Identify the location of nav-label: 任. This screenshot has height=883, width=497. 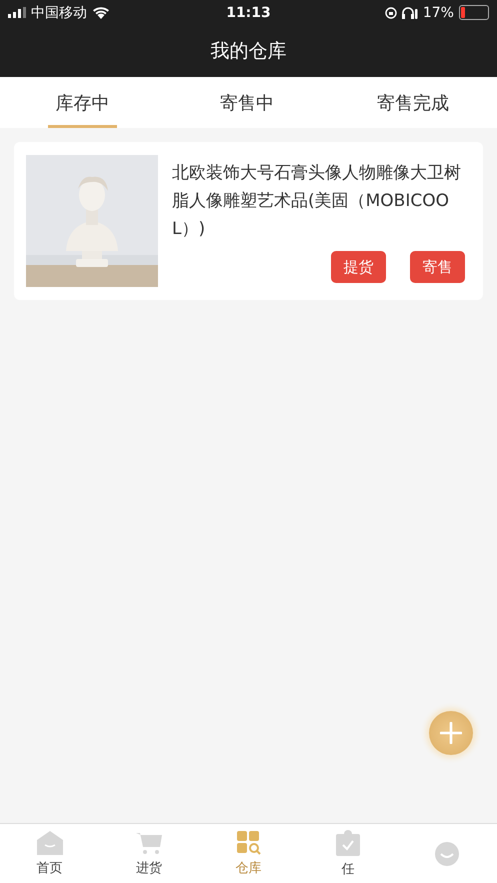
(347, 869).